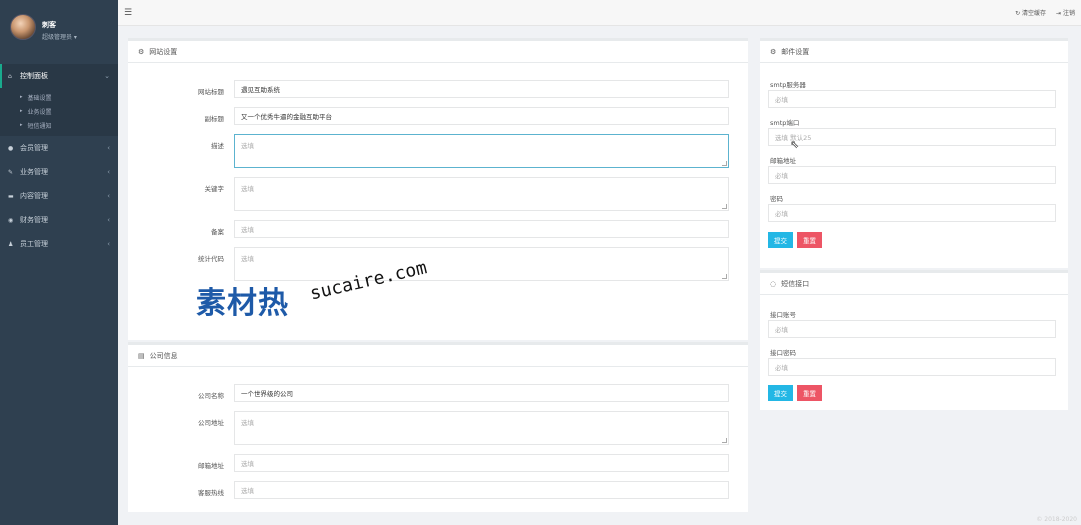 The width and height of the screenshot is (1081, 525). I want to click on field-label: 描述, so click(217, 146).